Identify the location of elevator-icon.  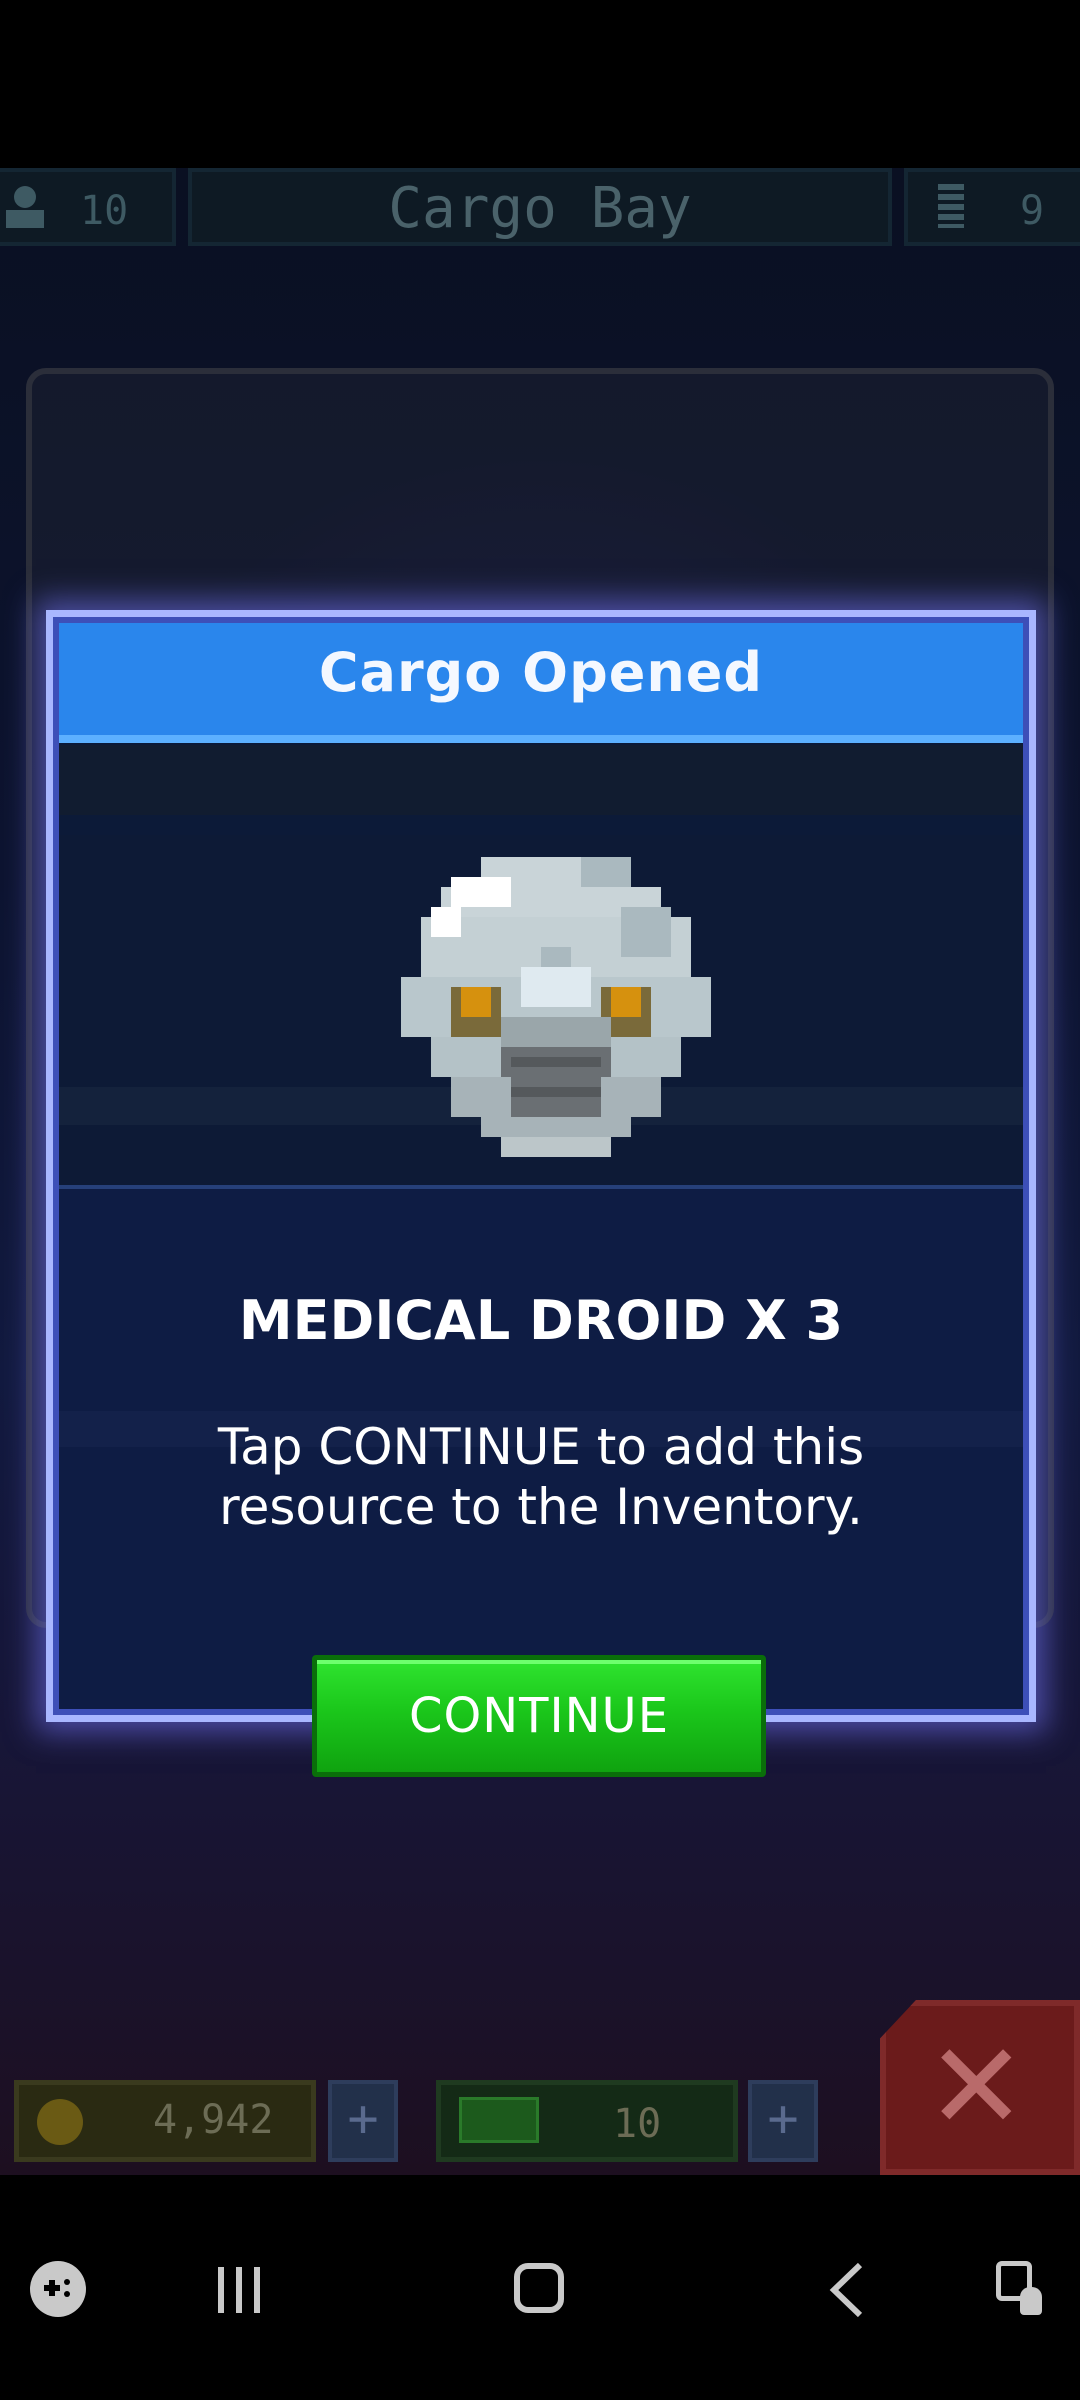
(951, 206).